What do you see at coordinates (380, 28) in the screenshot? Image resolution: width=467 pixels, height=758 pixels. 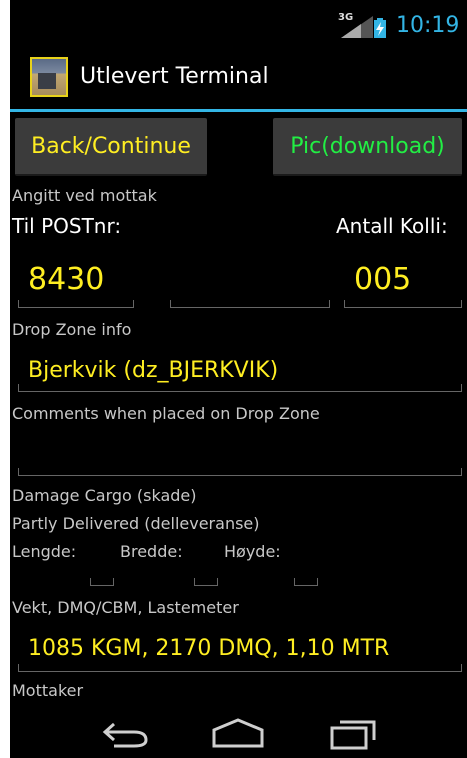 I see `battery-icon` at bounding box center [380, 28].